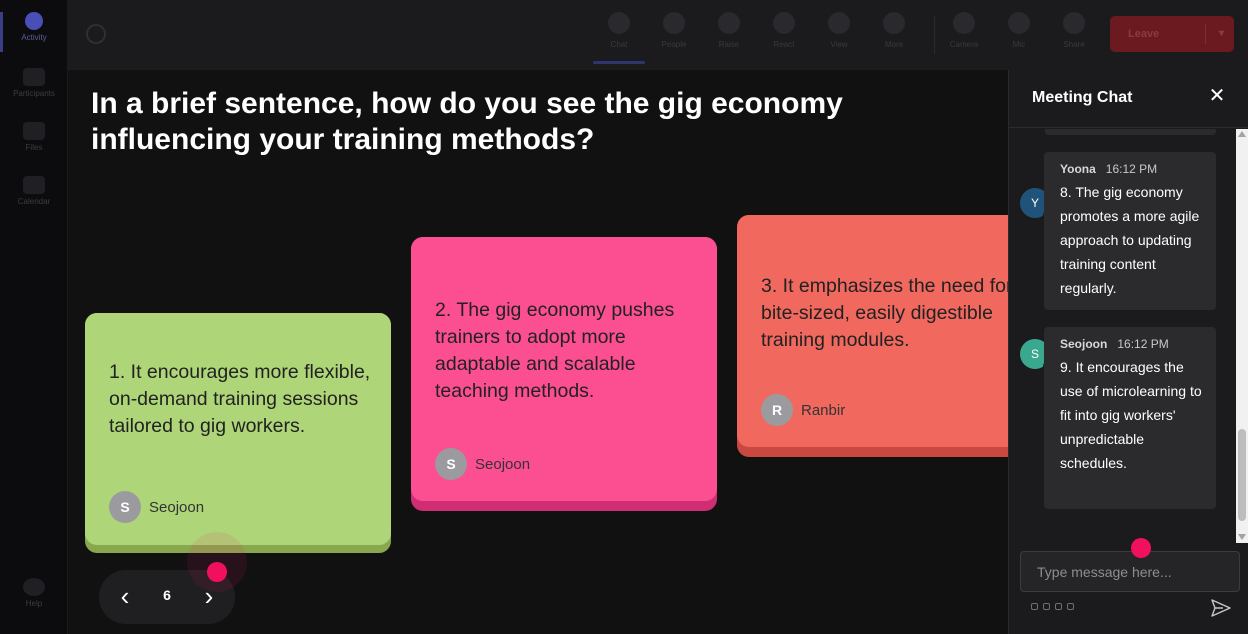  I want to click on chat-scrollbar, so click(1242, 336).